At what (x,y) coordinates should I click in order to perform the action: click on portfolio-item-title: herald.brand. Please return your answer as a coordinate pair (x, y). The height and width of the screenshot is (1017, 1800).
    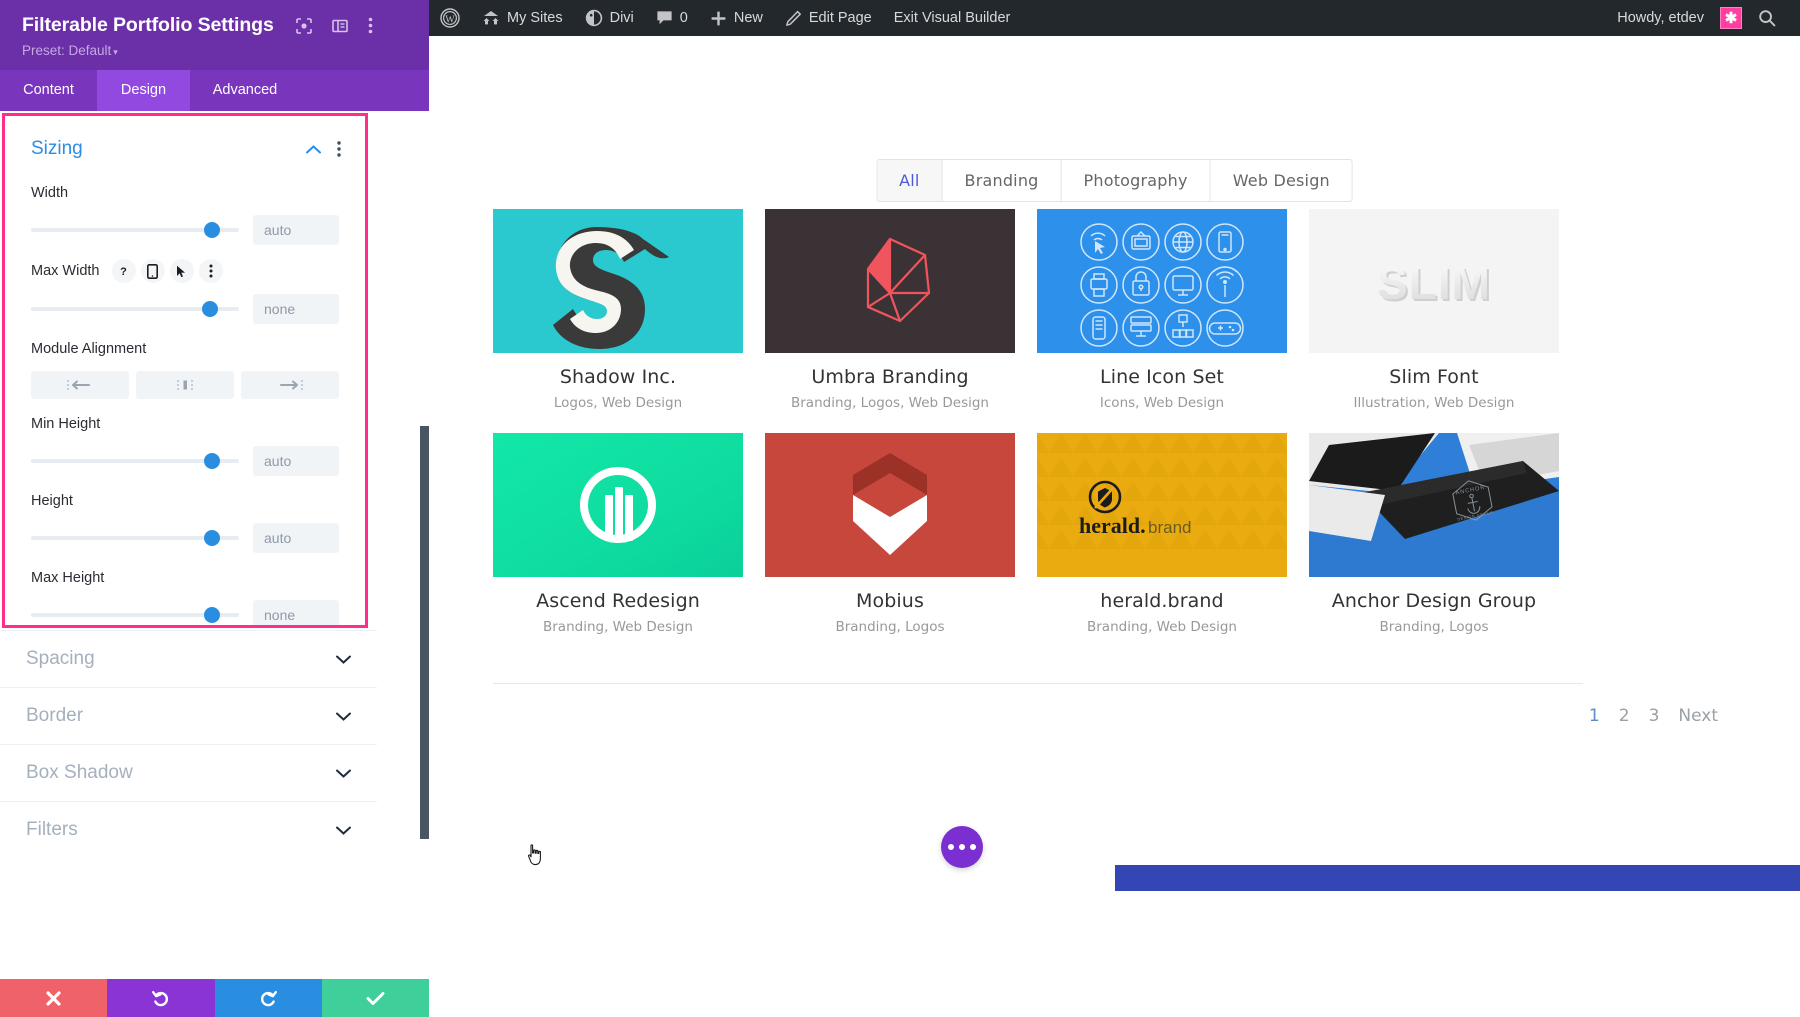
    Looking at the image, I should click on (1162, 601).